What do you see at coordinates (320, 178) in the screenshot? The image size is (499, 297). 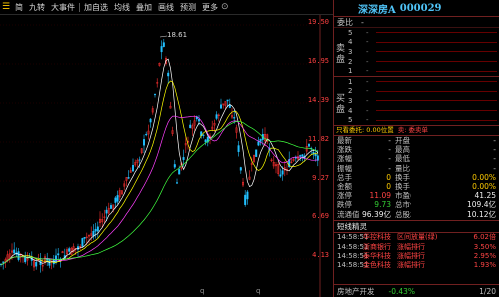 I see `y-tick-4: 9.27` at bounding box center [320, 178].